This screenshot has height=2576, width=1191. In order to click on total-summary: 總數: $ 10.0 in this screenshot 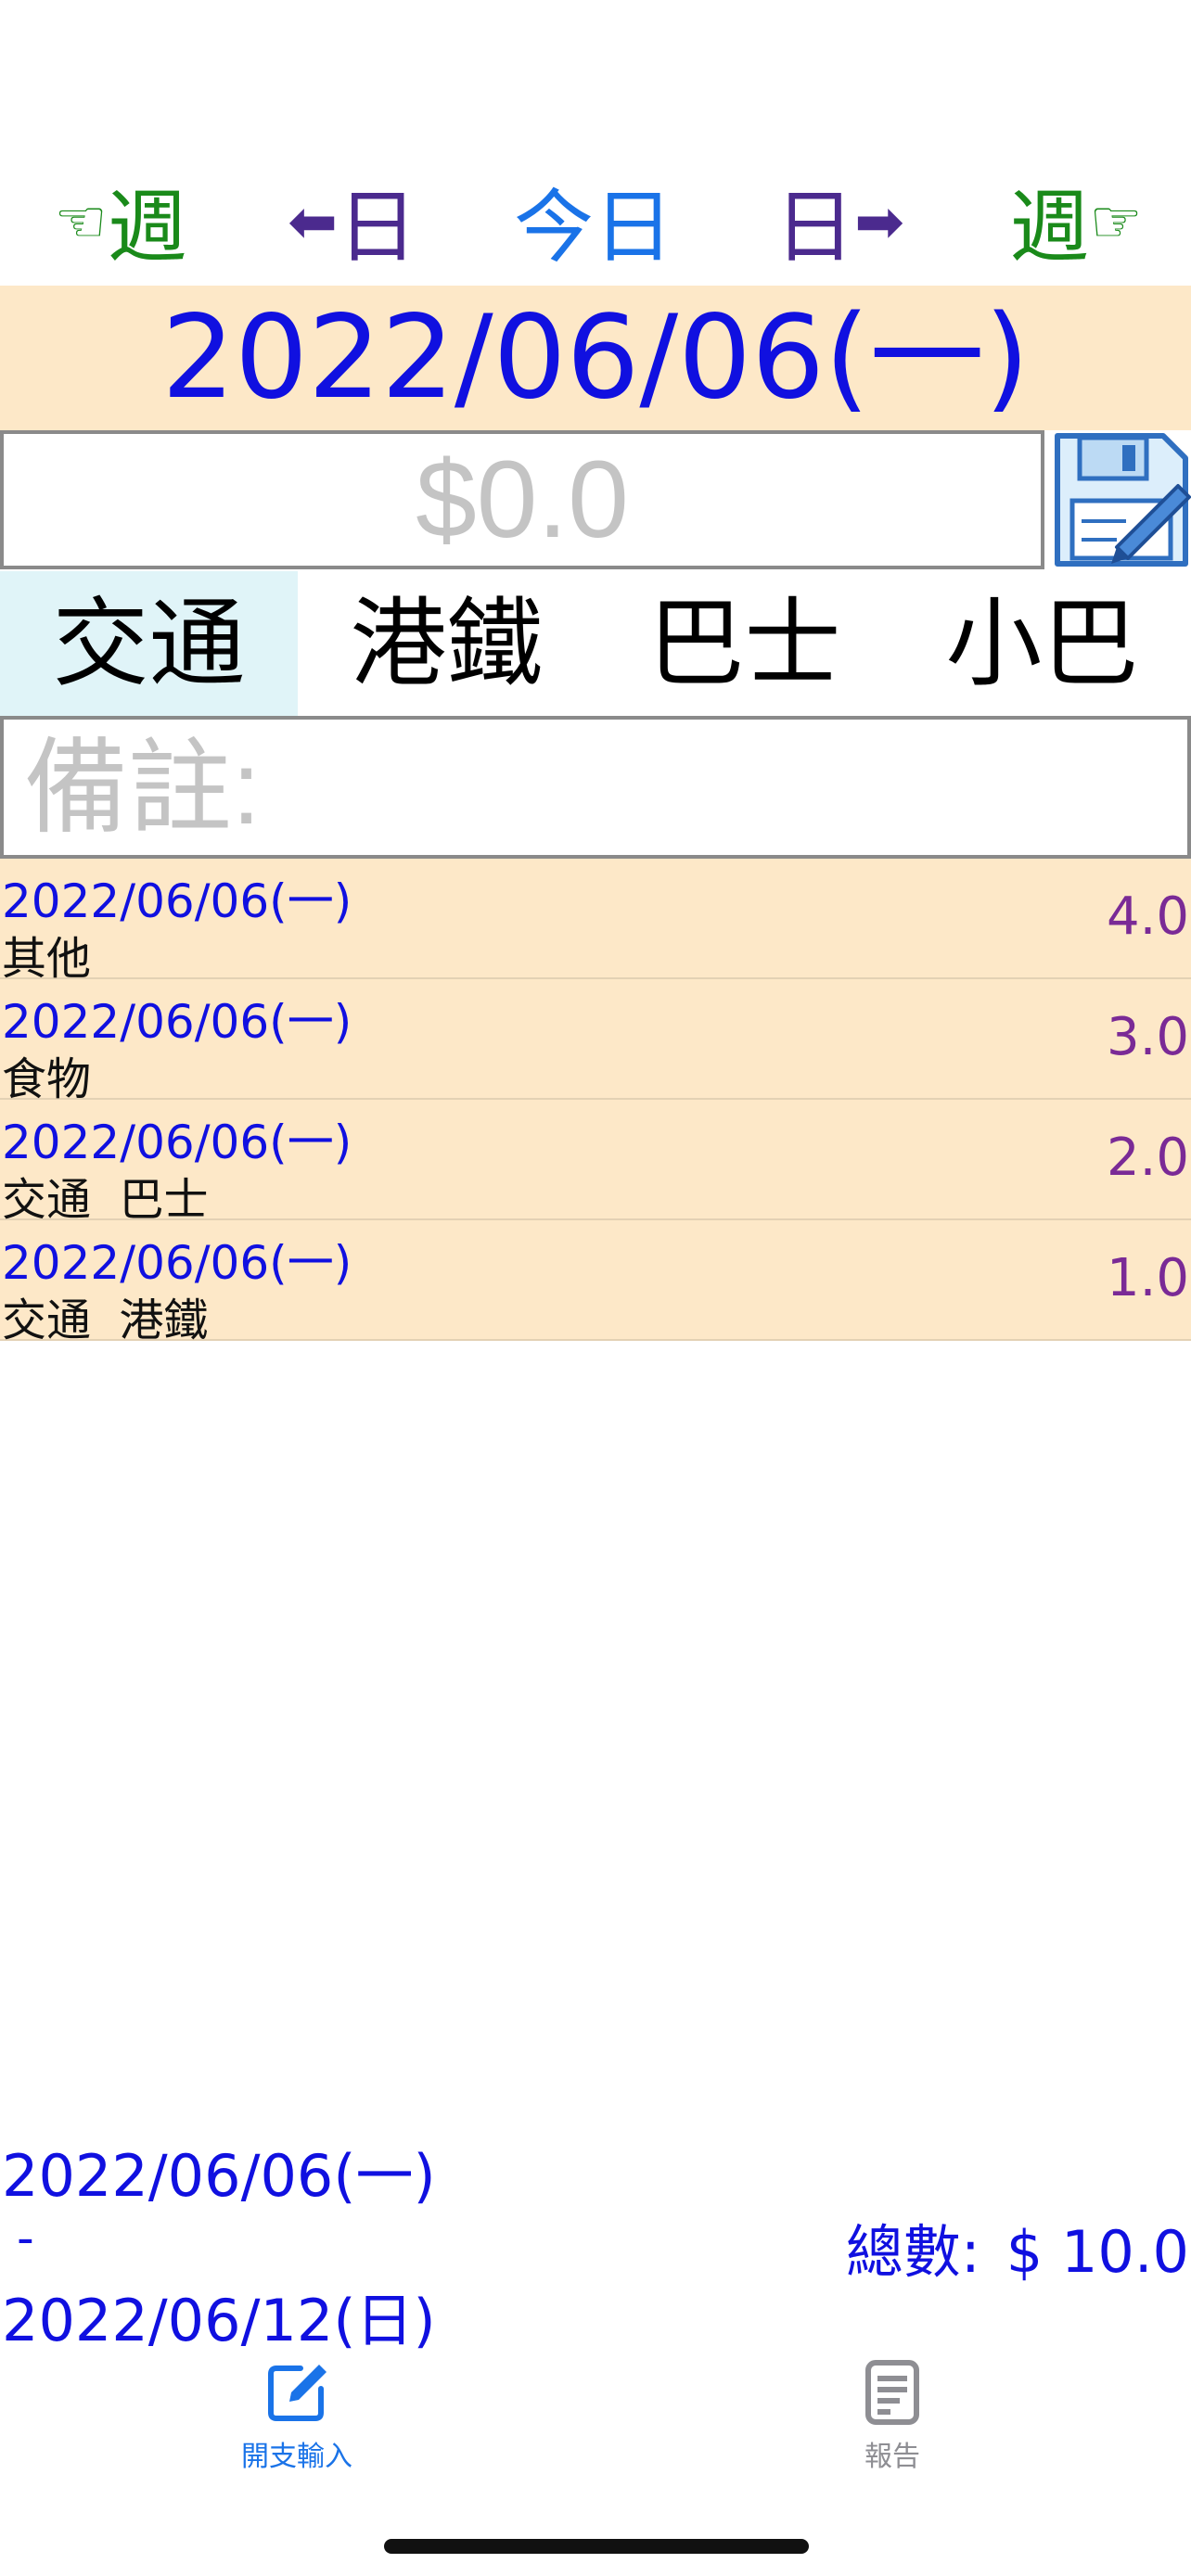, I will do `click(1018, 2247)`.